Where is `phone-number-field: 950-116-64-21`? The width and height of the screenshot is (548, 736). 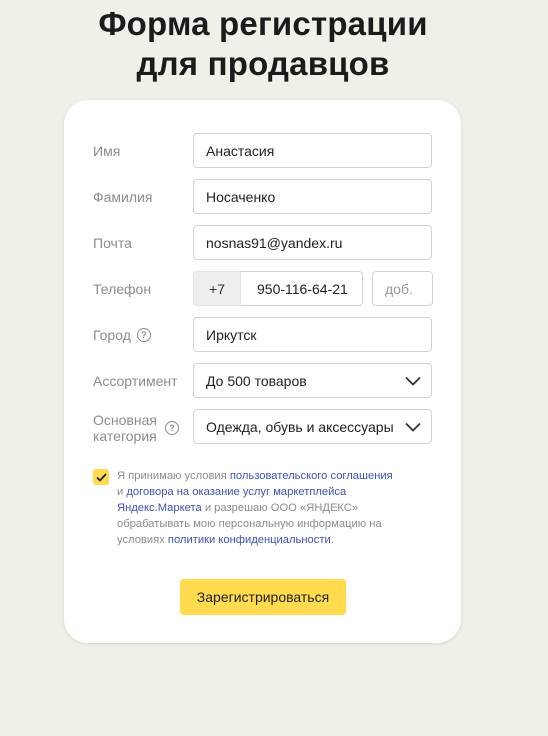 phone-number-field: 950-116-64-21 is located at coordinates (302, 288).